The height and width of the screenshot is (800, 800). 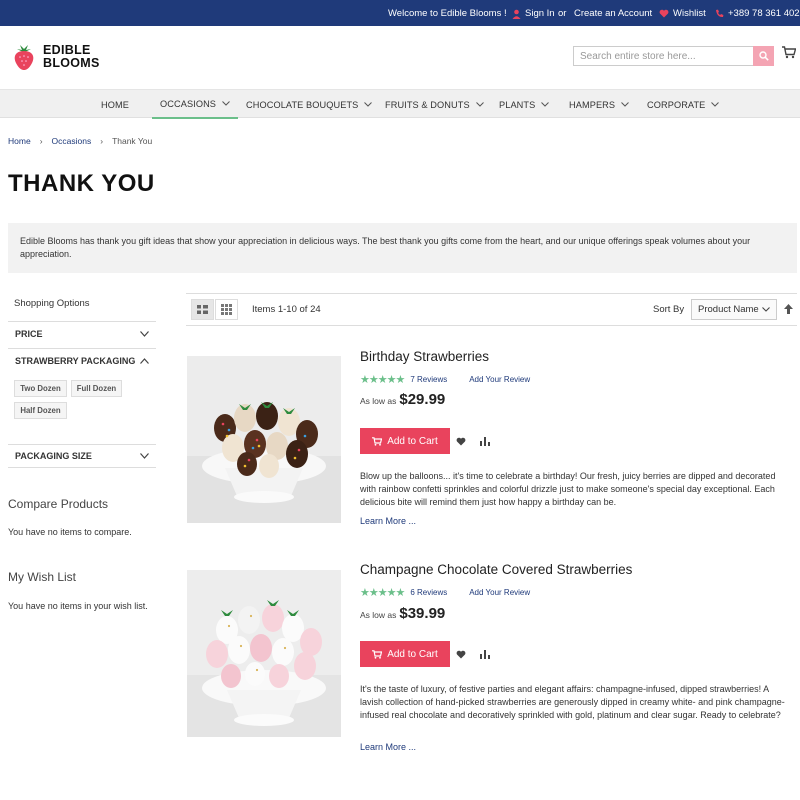 I want to click on filter-price: PRICE, so click(x=82, y=333).